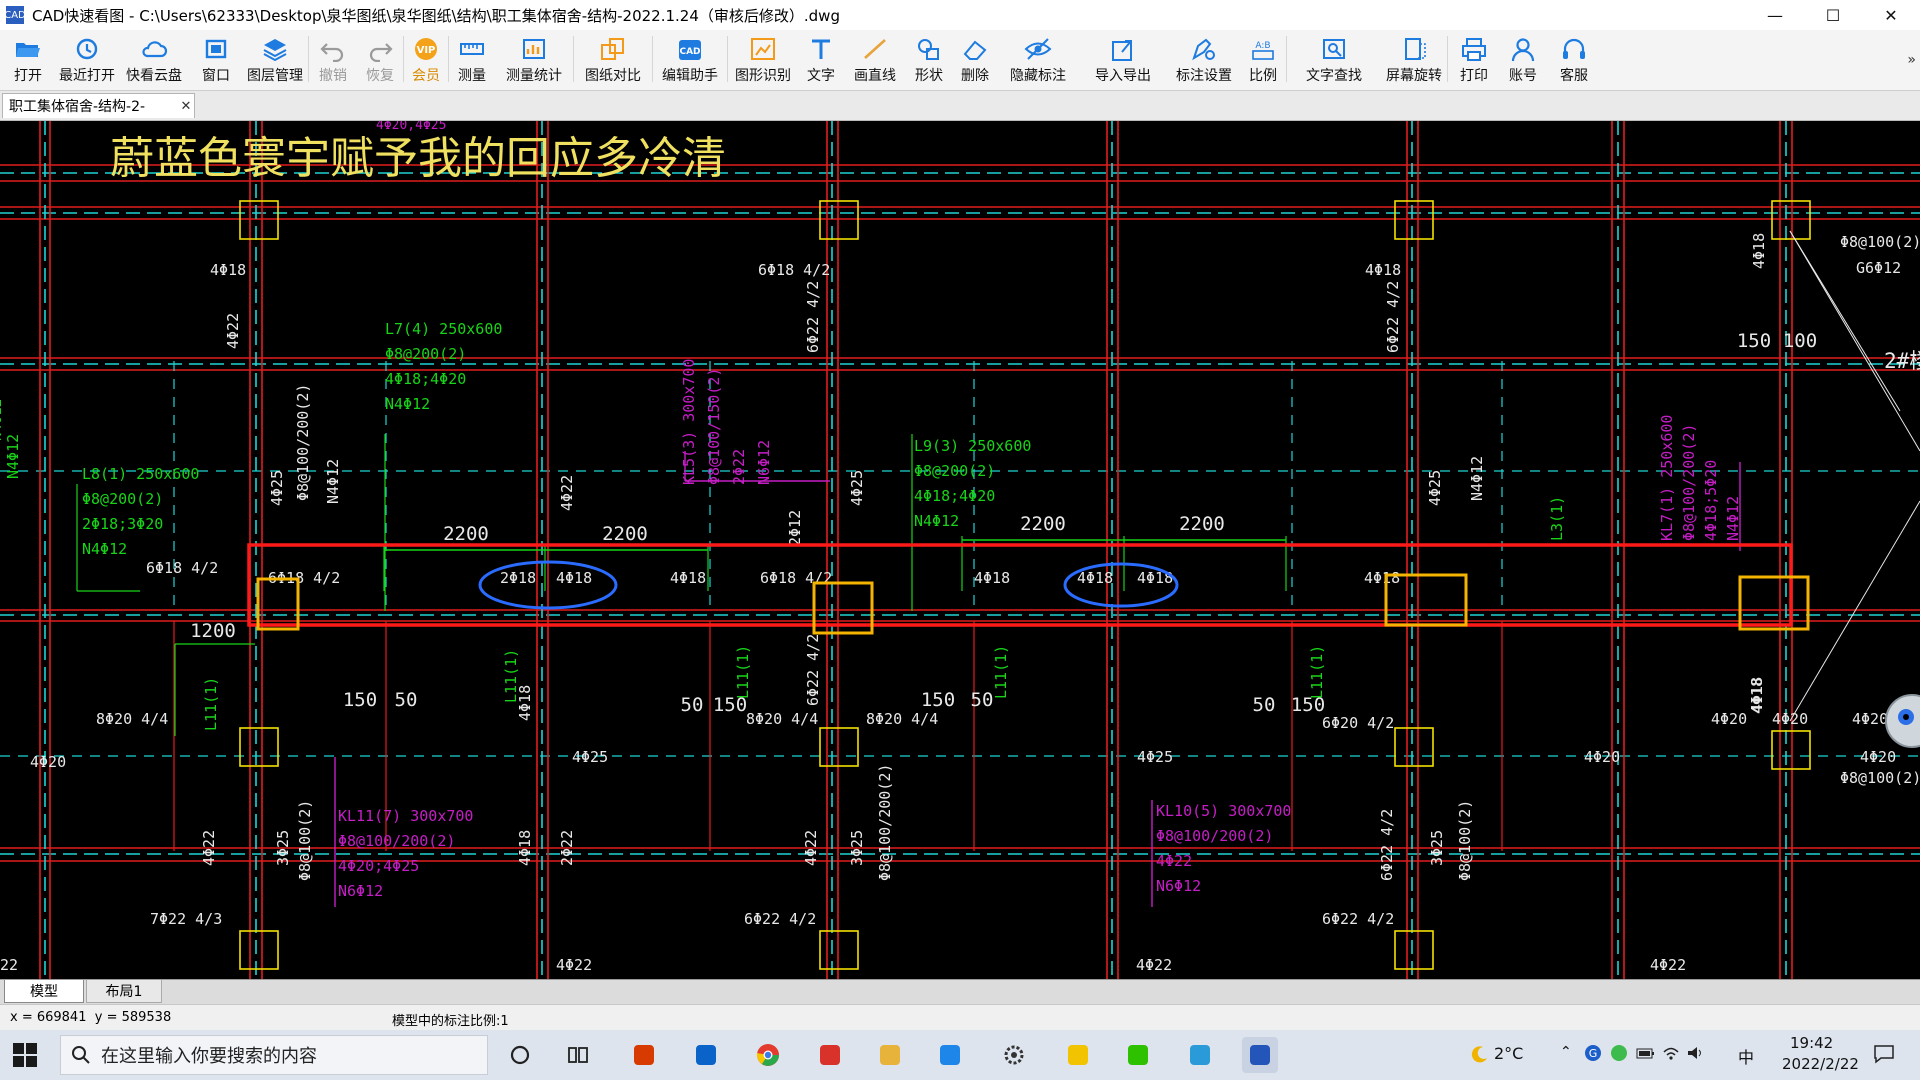  What do you see at coordinates (1414, 57) in the screenshot?
I see `toolbar-rotate-screen-button: 屏幕旋转` at bounding box center [1414, 57].